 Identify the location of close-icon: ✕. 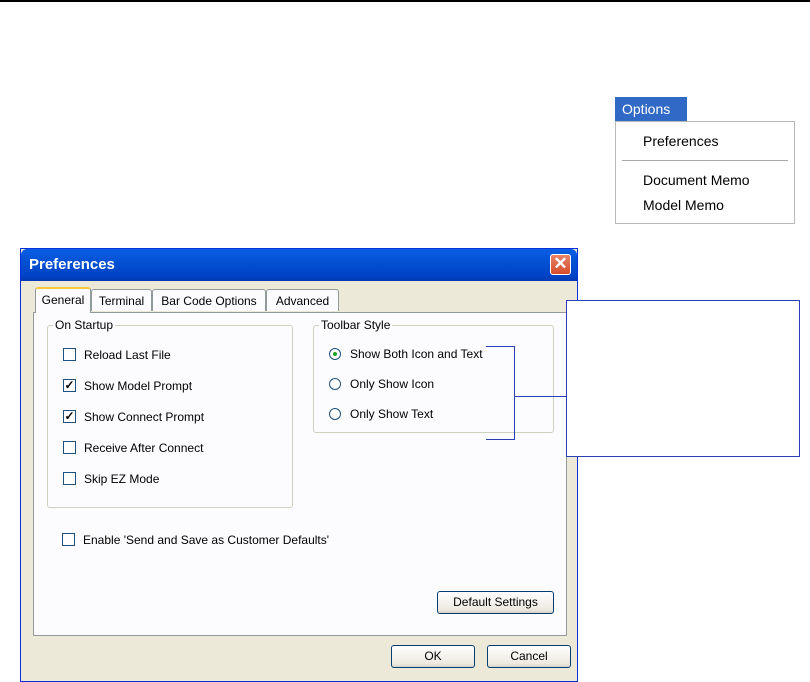
(560, 263).